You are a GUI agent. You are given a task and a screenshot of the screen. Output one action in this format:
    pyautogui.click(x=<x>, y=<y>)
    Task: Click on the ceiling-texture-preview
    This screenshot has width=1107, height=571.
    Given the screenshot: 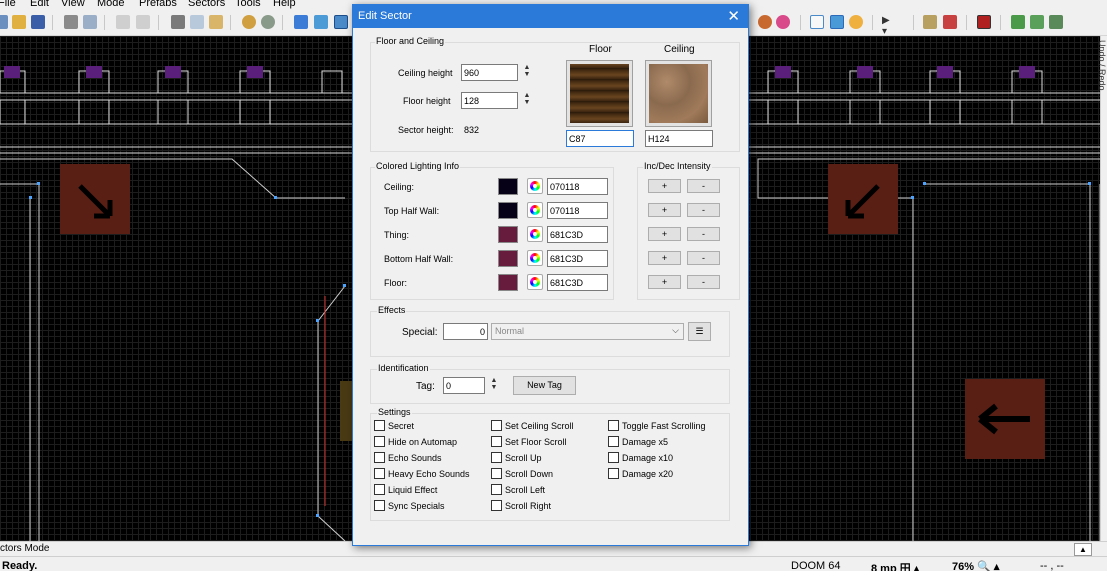 What is the action you would take?
    pyautogui.click(x=678, y=93)
    